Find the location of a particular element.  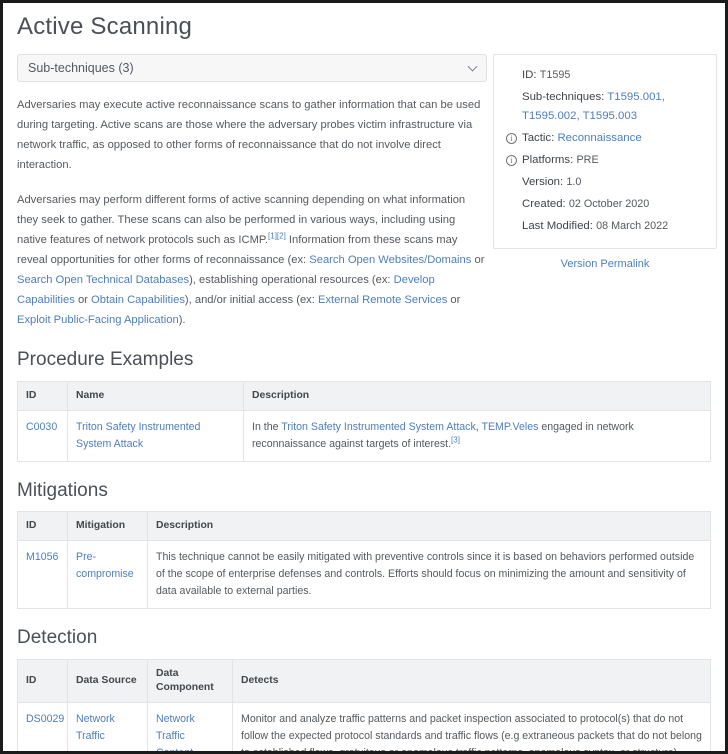

cell-name: Triton Safety Instrumented System Attack is located at coordinates (155, 435).